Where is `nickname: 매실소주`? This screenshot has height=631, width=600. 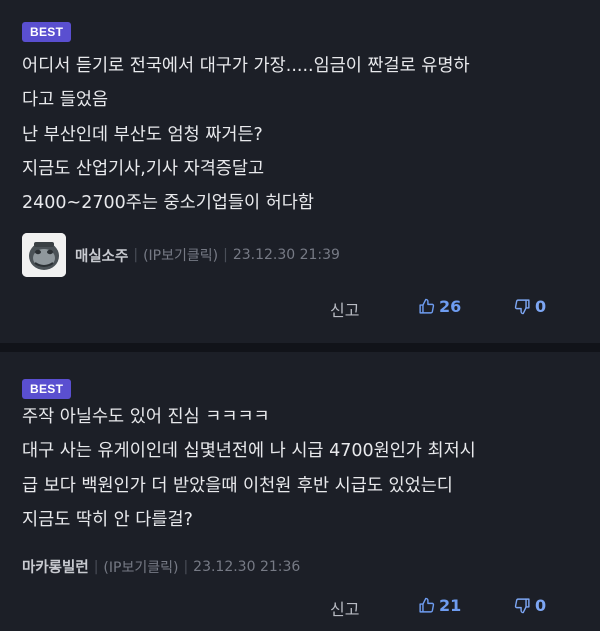 nickname: 매실소주 is located at coordinates (101, 255).